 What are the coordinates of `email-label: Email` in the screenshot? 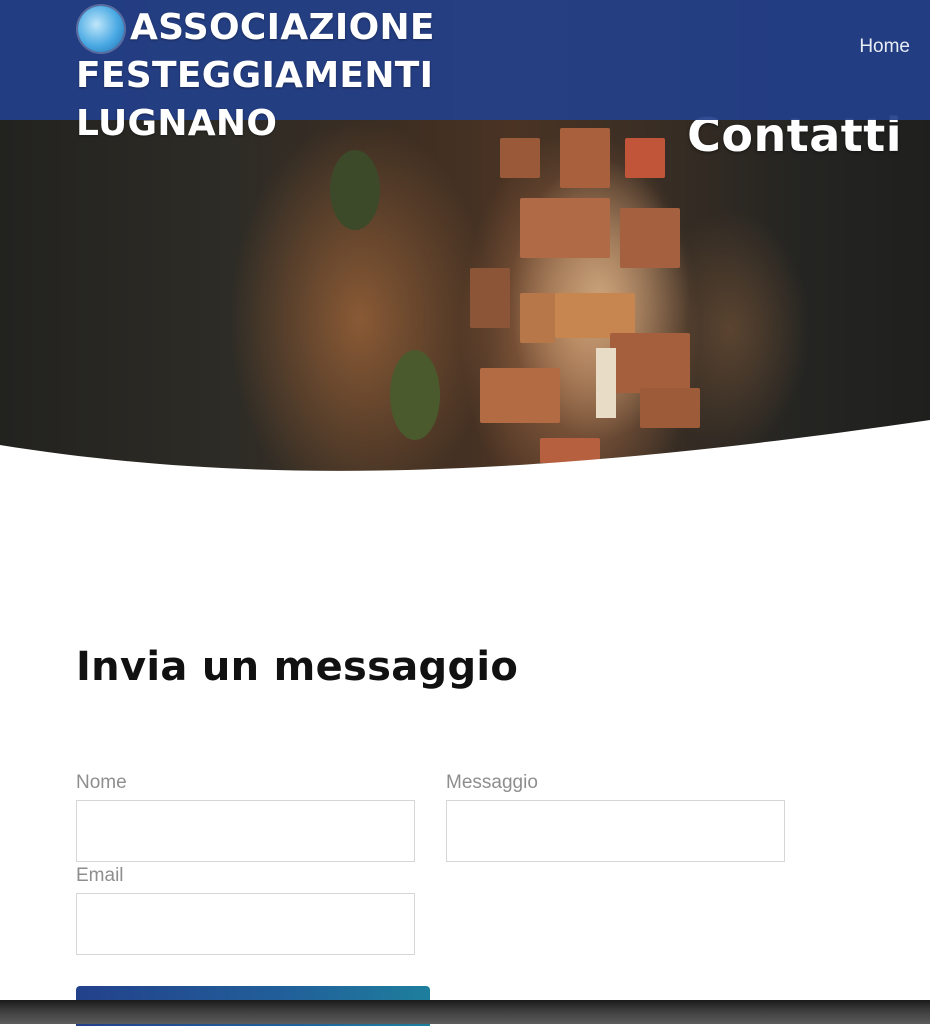 It's located at (100, 875).